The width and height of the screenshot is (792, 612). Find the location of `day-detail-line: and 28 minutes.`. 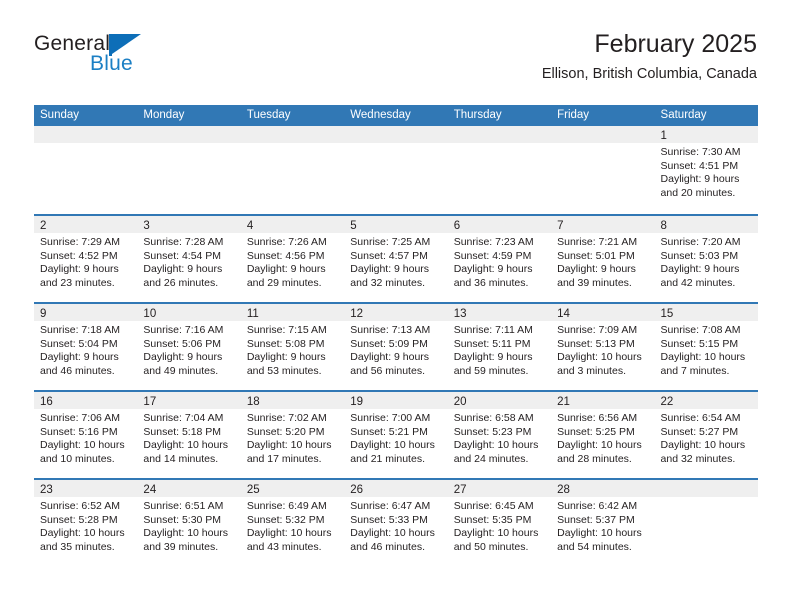

day-detail-line: and 28 minutes. is located at coordinates (594, 458).